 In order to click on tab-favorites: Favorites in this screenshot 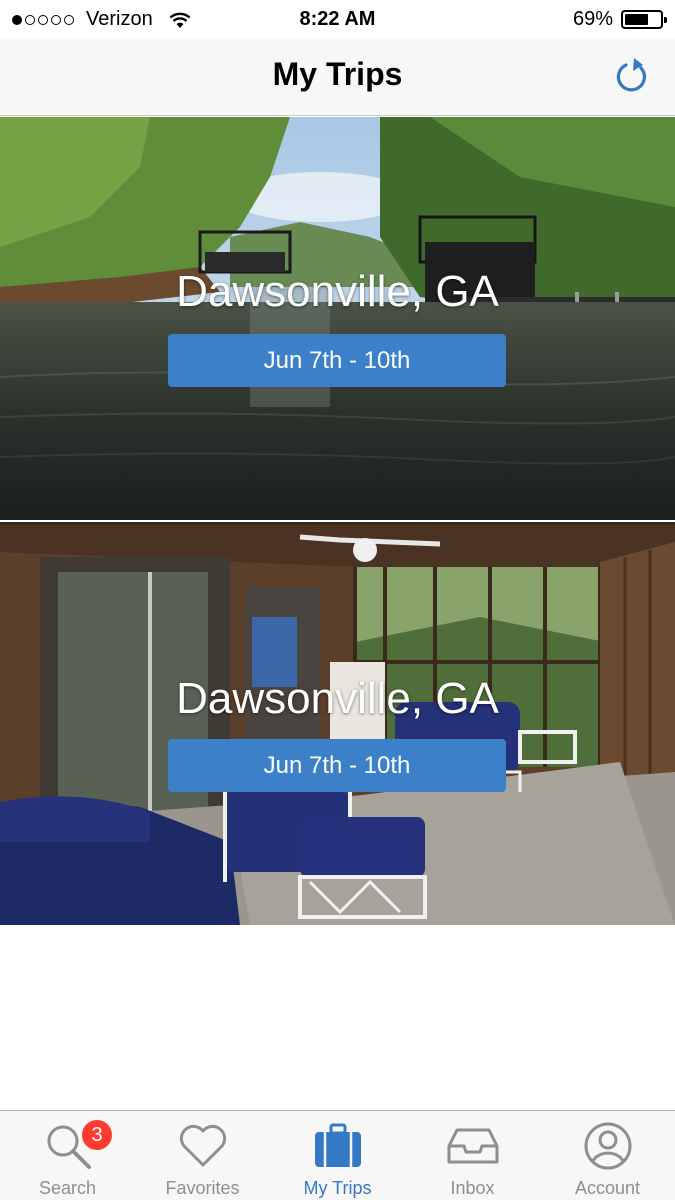, I will do `click(202, 1155)`.